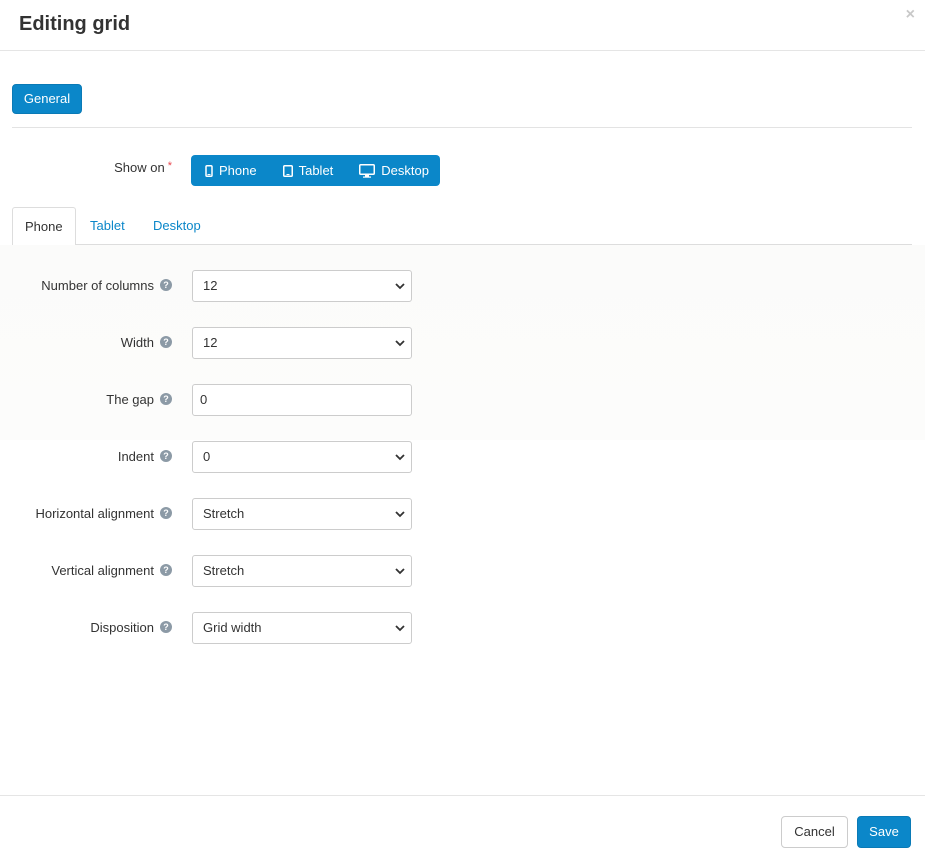  Describe the element at coordinates (86, 342) in the screenshot. I see `width-label: Width ?` at that location.